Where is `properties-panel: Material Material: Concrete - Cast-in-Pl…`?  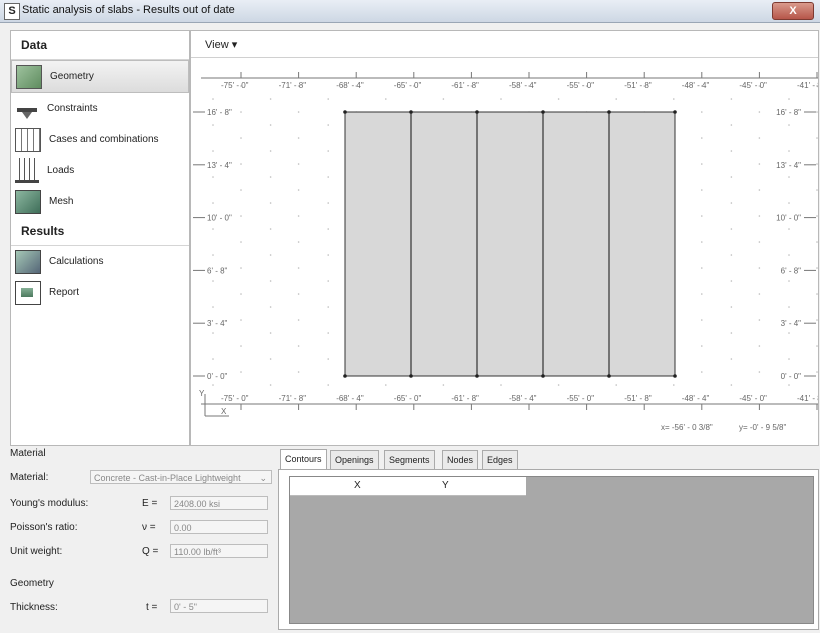
properties-panel: Material Material: Concrete - Cast-in-Pl… is located at coordinates (141, 538).